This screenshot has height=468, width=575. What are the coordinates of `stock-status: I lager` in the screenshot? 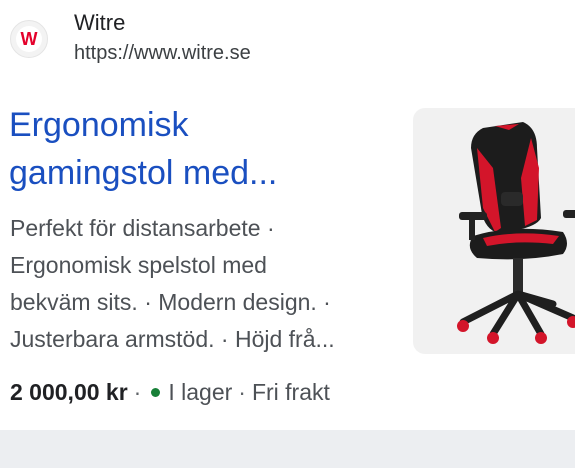 It's located at (200, 391).